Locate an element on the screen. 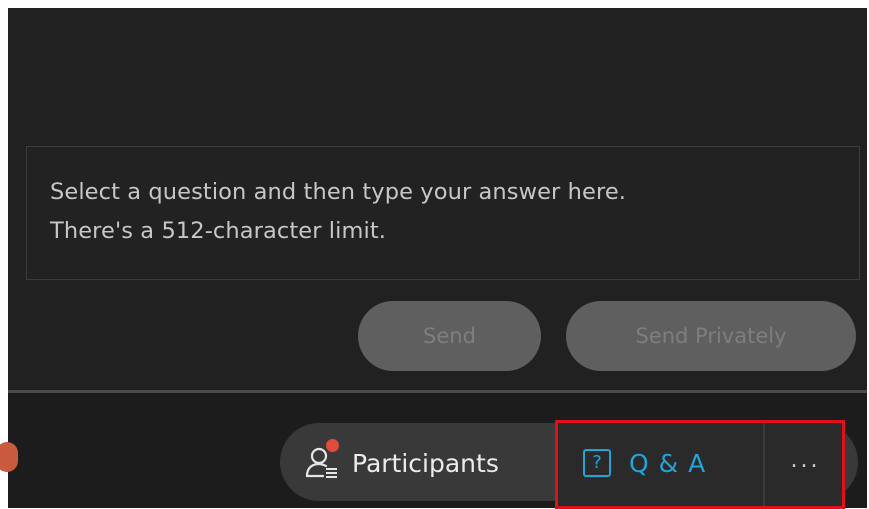 The width and height of the screenshot is (869, 509). send-button: Send is located at coordinates (449, 336).